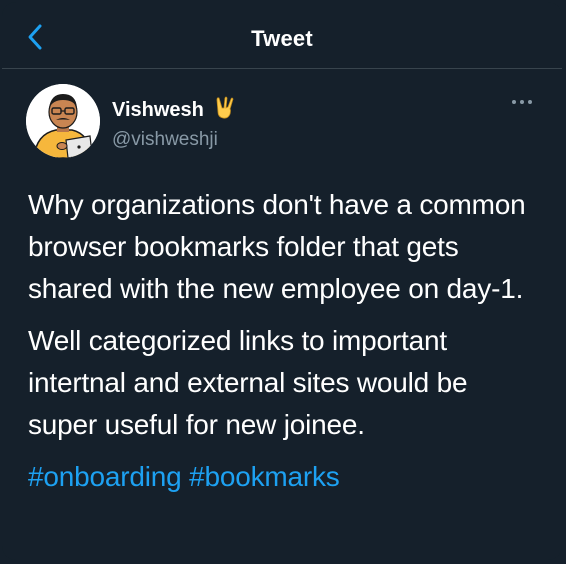 This screenshot has height=564, width=566. I want to click on more-options-button, so click(522, 102).